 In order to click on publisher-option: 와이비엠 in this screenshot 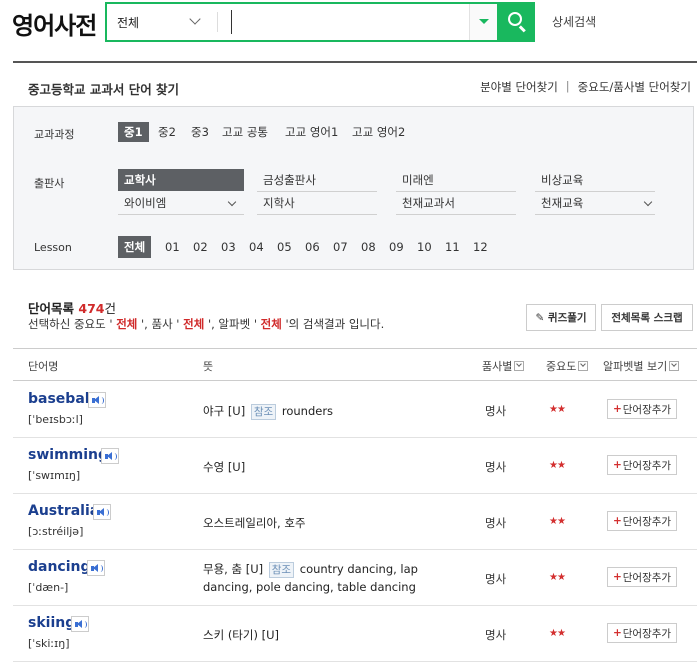, I will do `click(181, 203)`.